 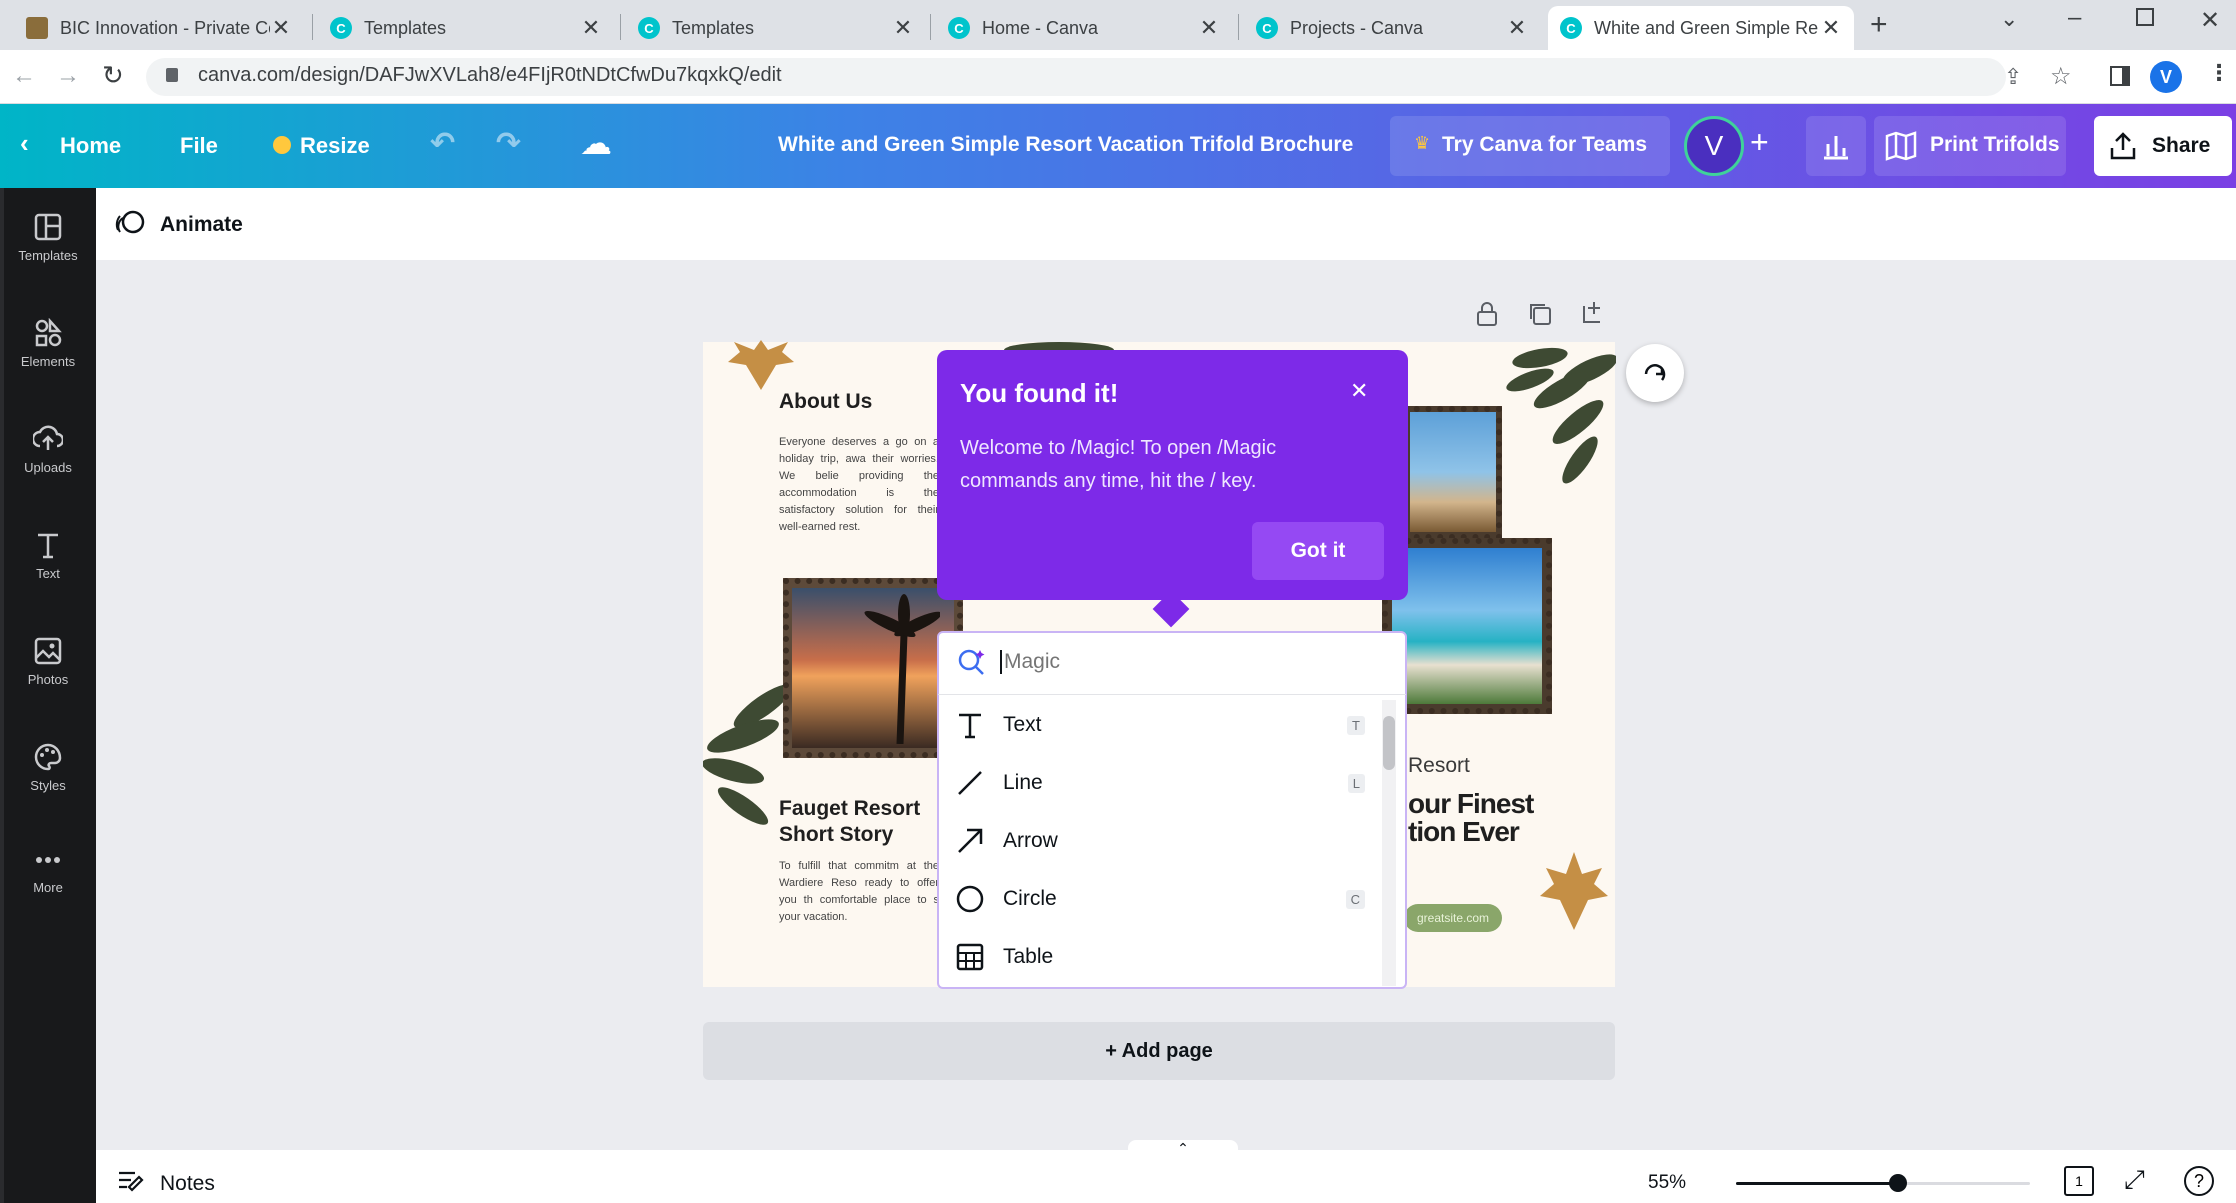 I want to click on help-icon: ?, so click(x=2199, y=1181).